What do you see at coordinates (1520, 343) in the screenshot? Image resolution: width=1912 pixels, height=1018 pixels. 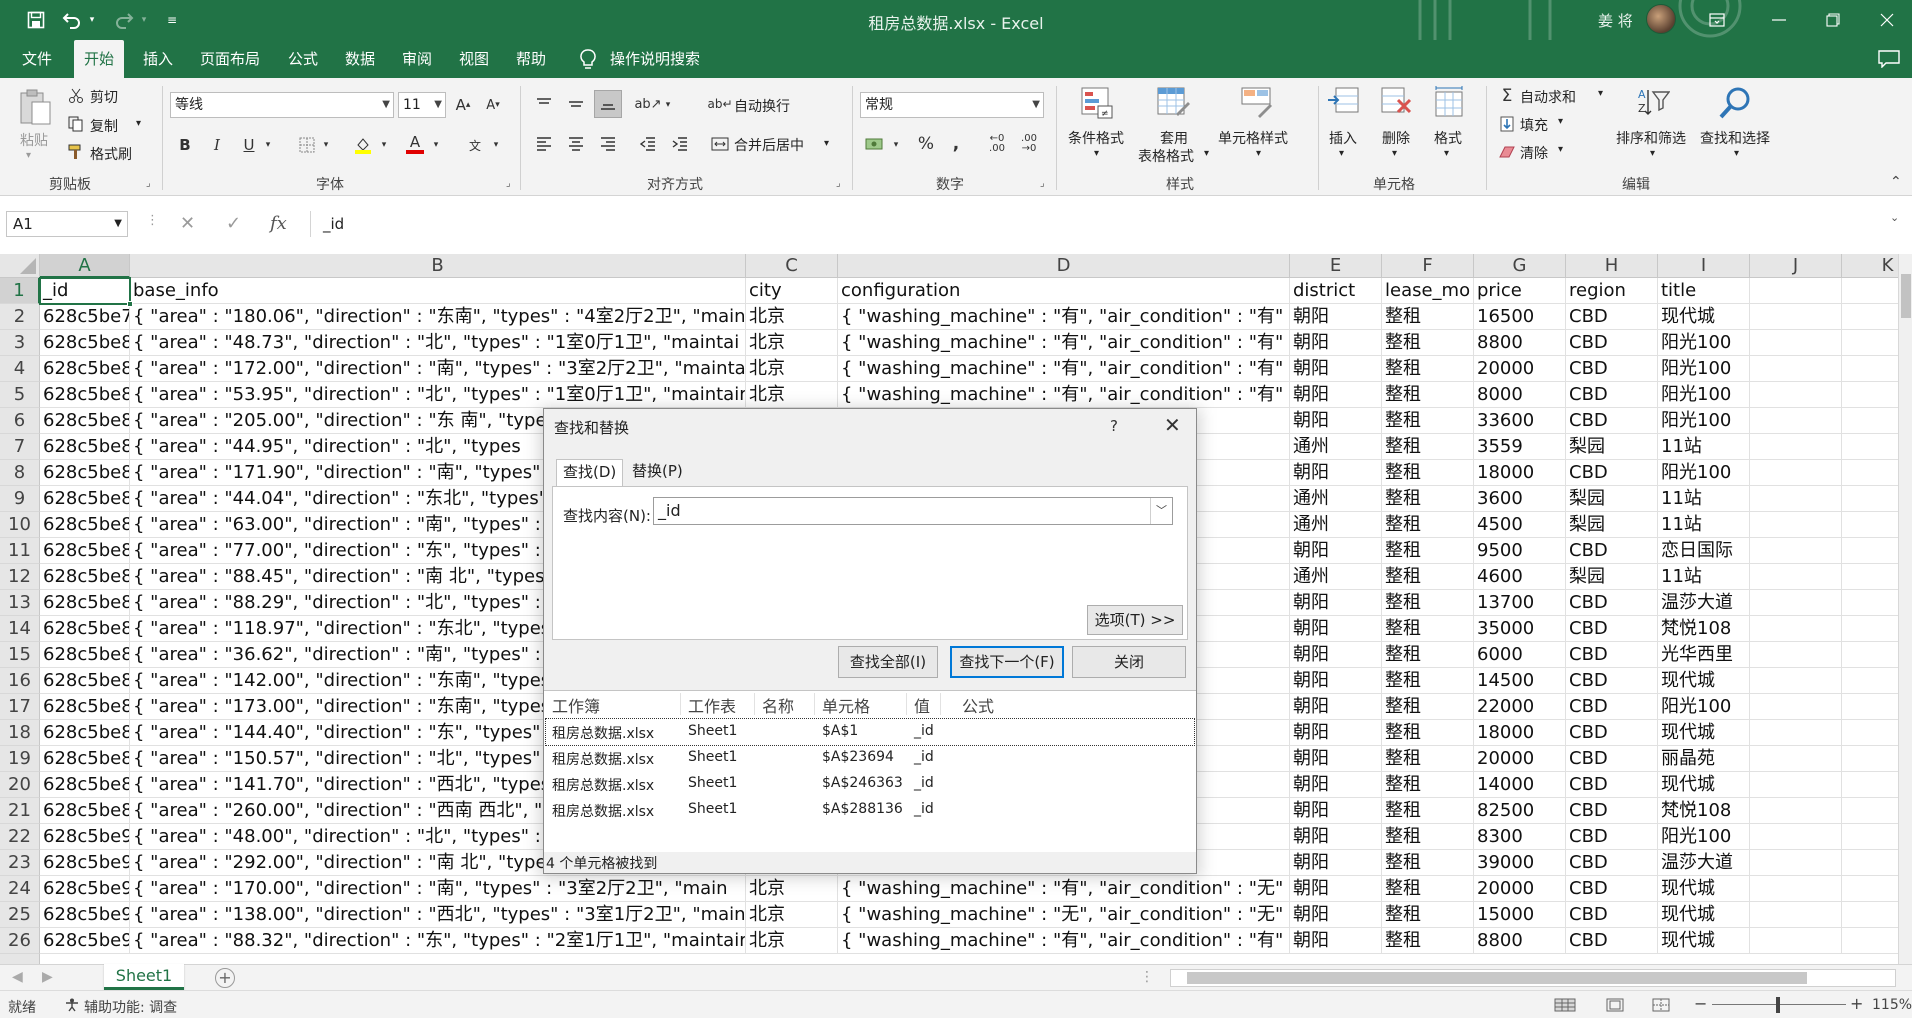 I see `cell-g3: 8800` at bounding box center [1520, 343].